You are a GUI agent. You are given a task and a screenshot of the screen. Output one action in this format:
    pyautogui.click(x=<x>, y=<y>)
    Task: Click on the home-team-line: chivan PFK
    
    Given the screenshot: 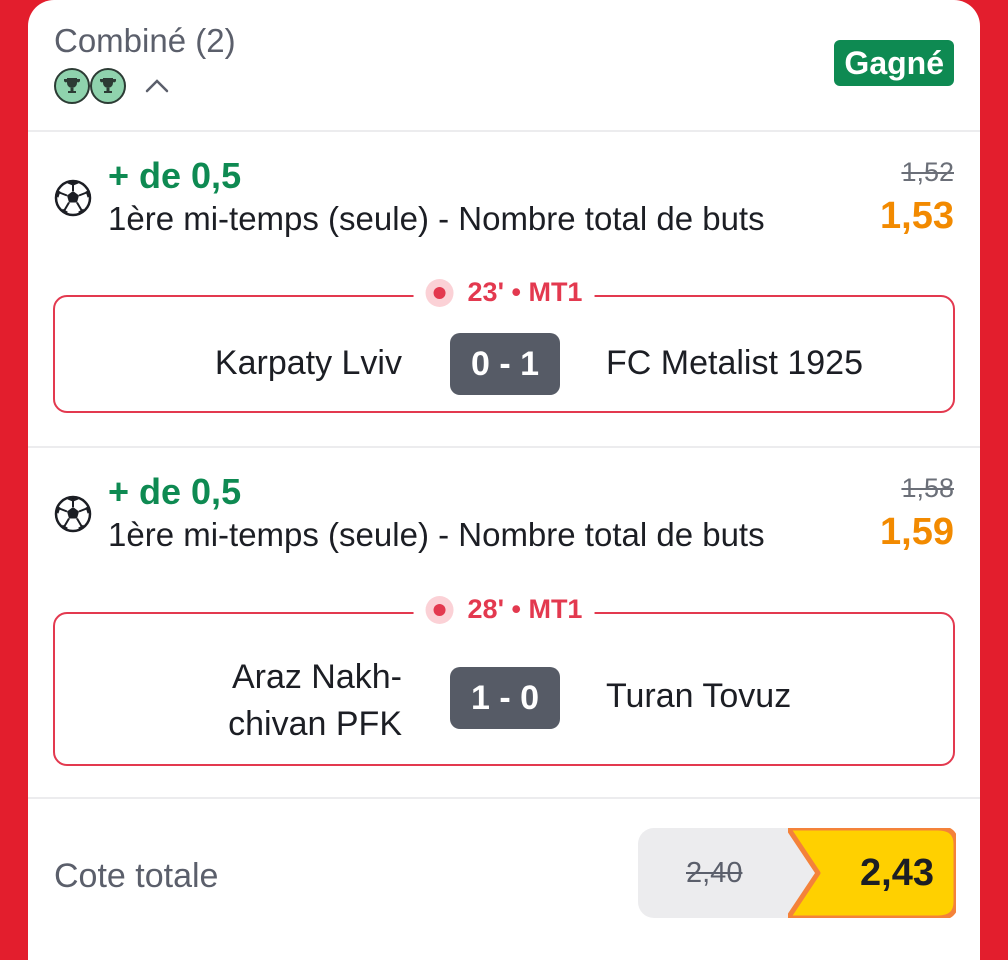 What is the action you would take?
    pyautogui.click(x=315, y=724)
    